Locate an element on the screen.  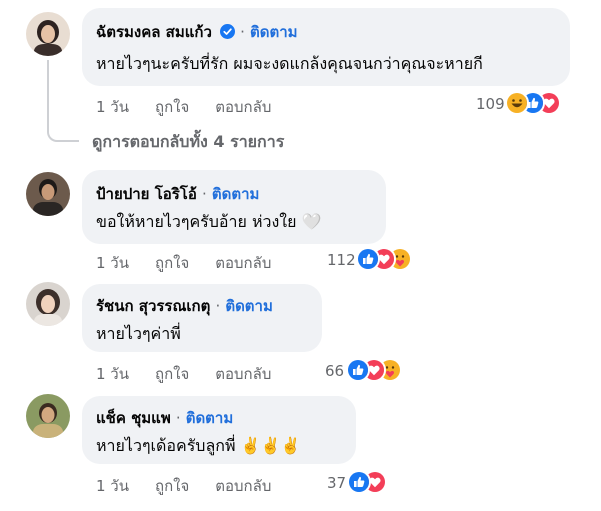
comment-header: แช็ค ชุมแพ · ติดตาม is located at coordinates (164, 418).